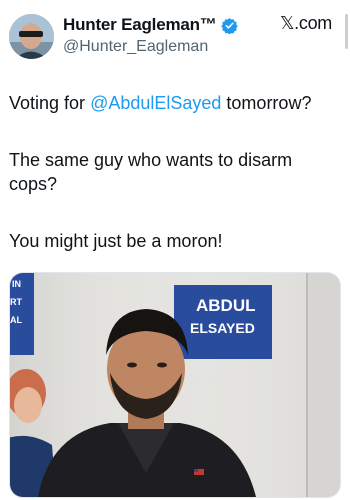 The height and width of the screenshot is (500, 350). I want to click on avatar, so click(31, 36).